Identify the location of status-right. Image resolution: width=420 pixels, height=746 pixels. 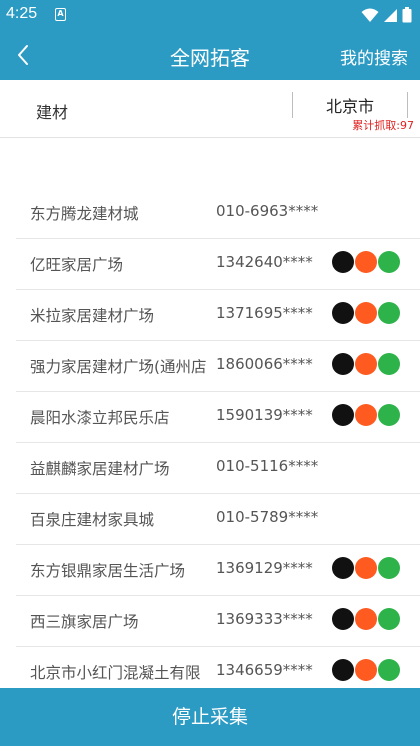
(386, 15).